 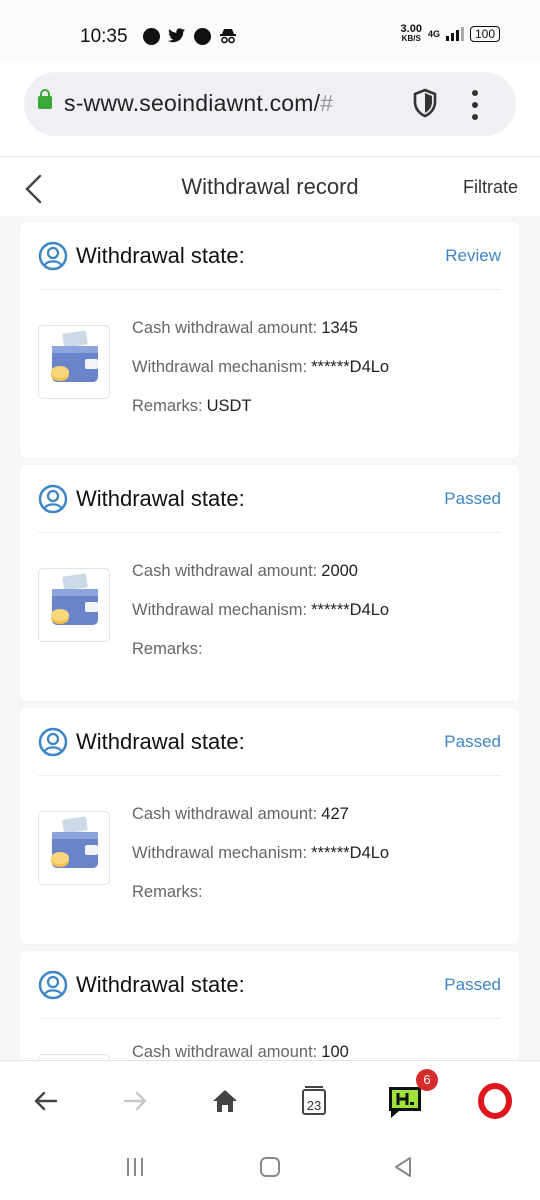 I want to click on battery-indicator: 100, so click(x=484, y=34).